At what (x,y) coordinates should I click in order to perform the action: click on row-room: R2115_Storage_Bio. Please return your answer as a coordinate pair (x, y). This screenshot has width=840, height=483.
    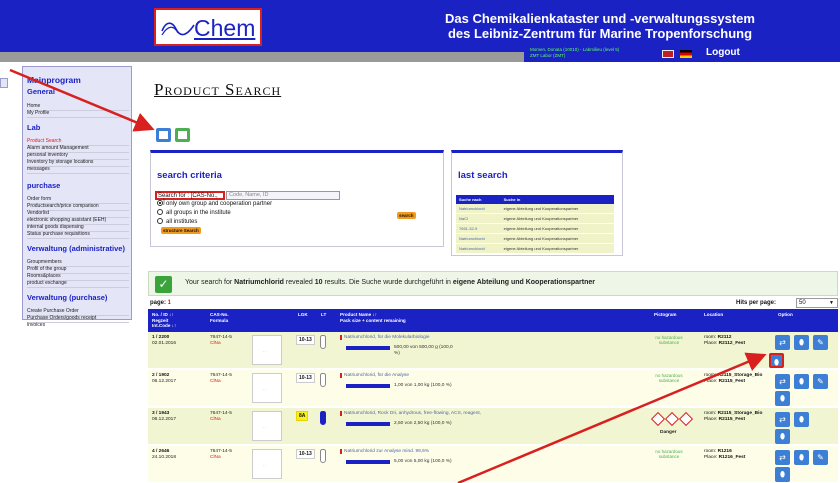
    Looking at the image, I should click on (740, 413).